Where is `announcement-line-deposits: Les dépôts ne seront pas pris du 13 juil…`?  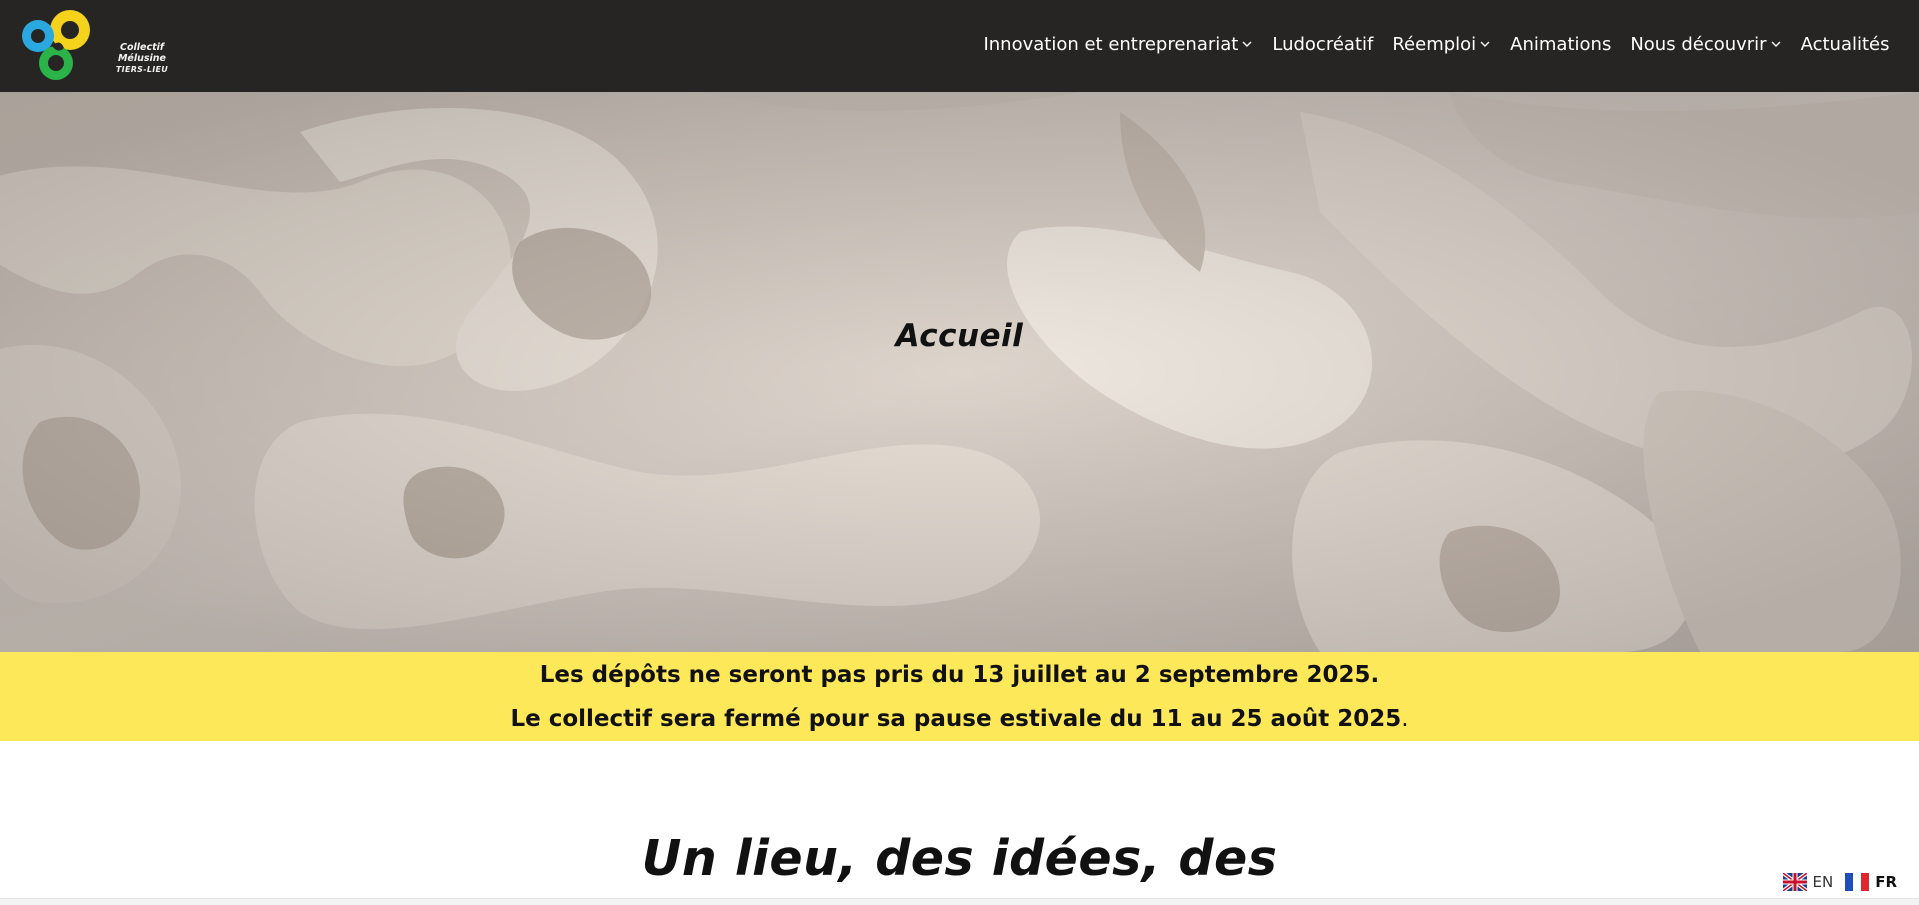
announcement-line-deposits: Les dépôts ne seront pas pris du 13 juil… is located at coordinates (959, 675).